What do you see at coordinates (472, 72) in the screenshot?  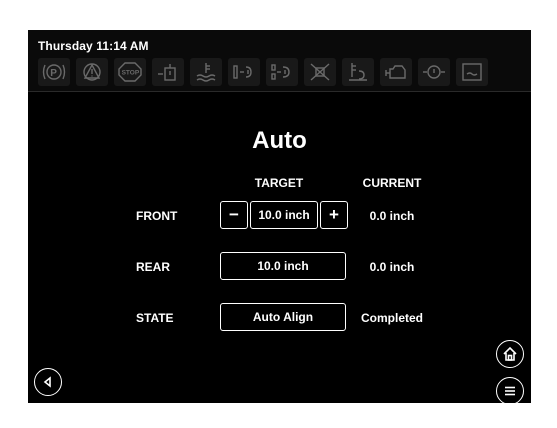 I see `battery-icon` at bounding box center [472, 72].